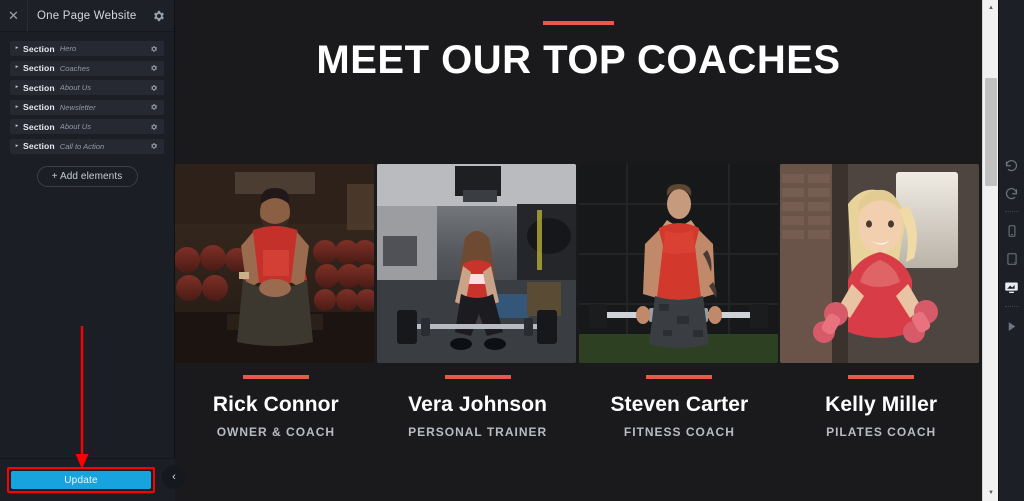 This screenshot has width=1024, height=501. I want to click on right-toolbar, so click(1011, 250).